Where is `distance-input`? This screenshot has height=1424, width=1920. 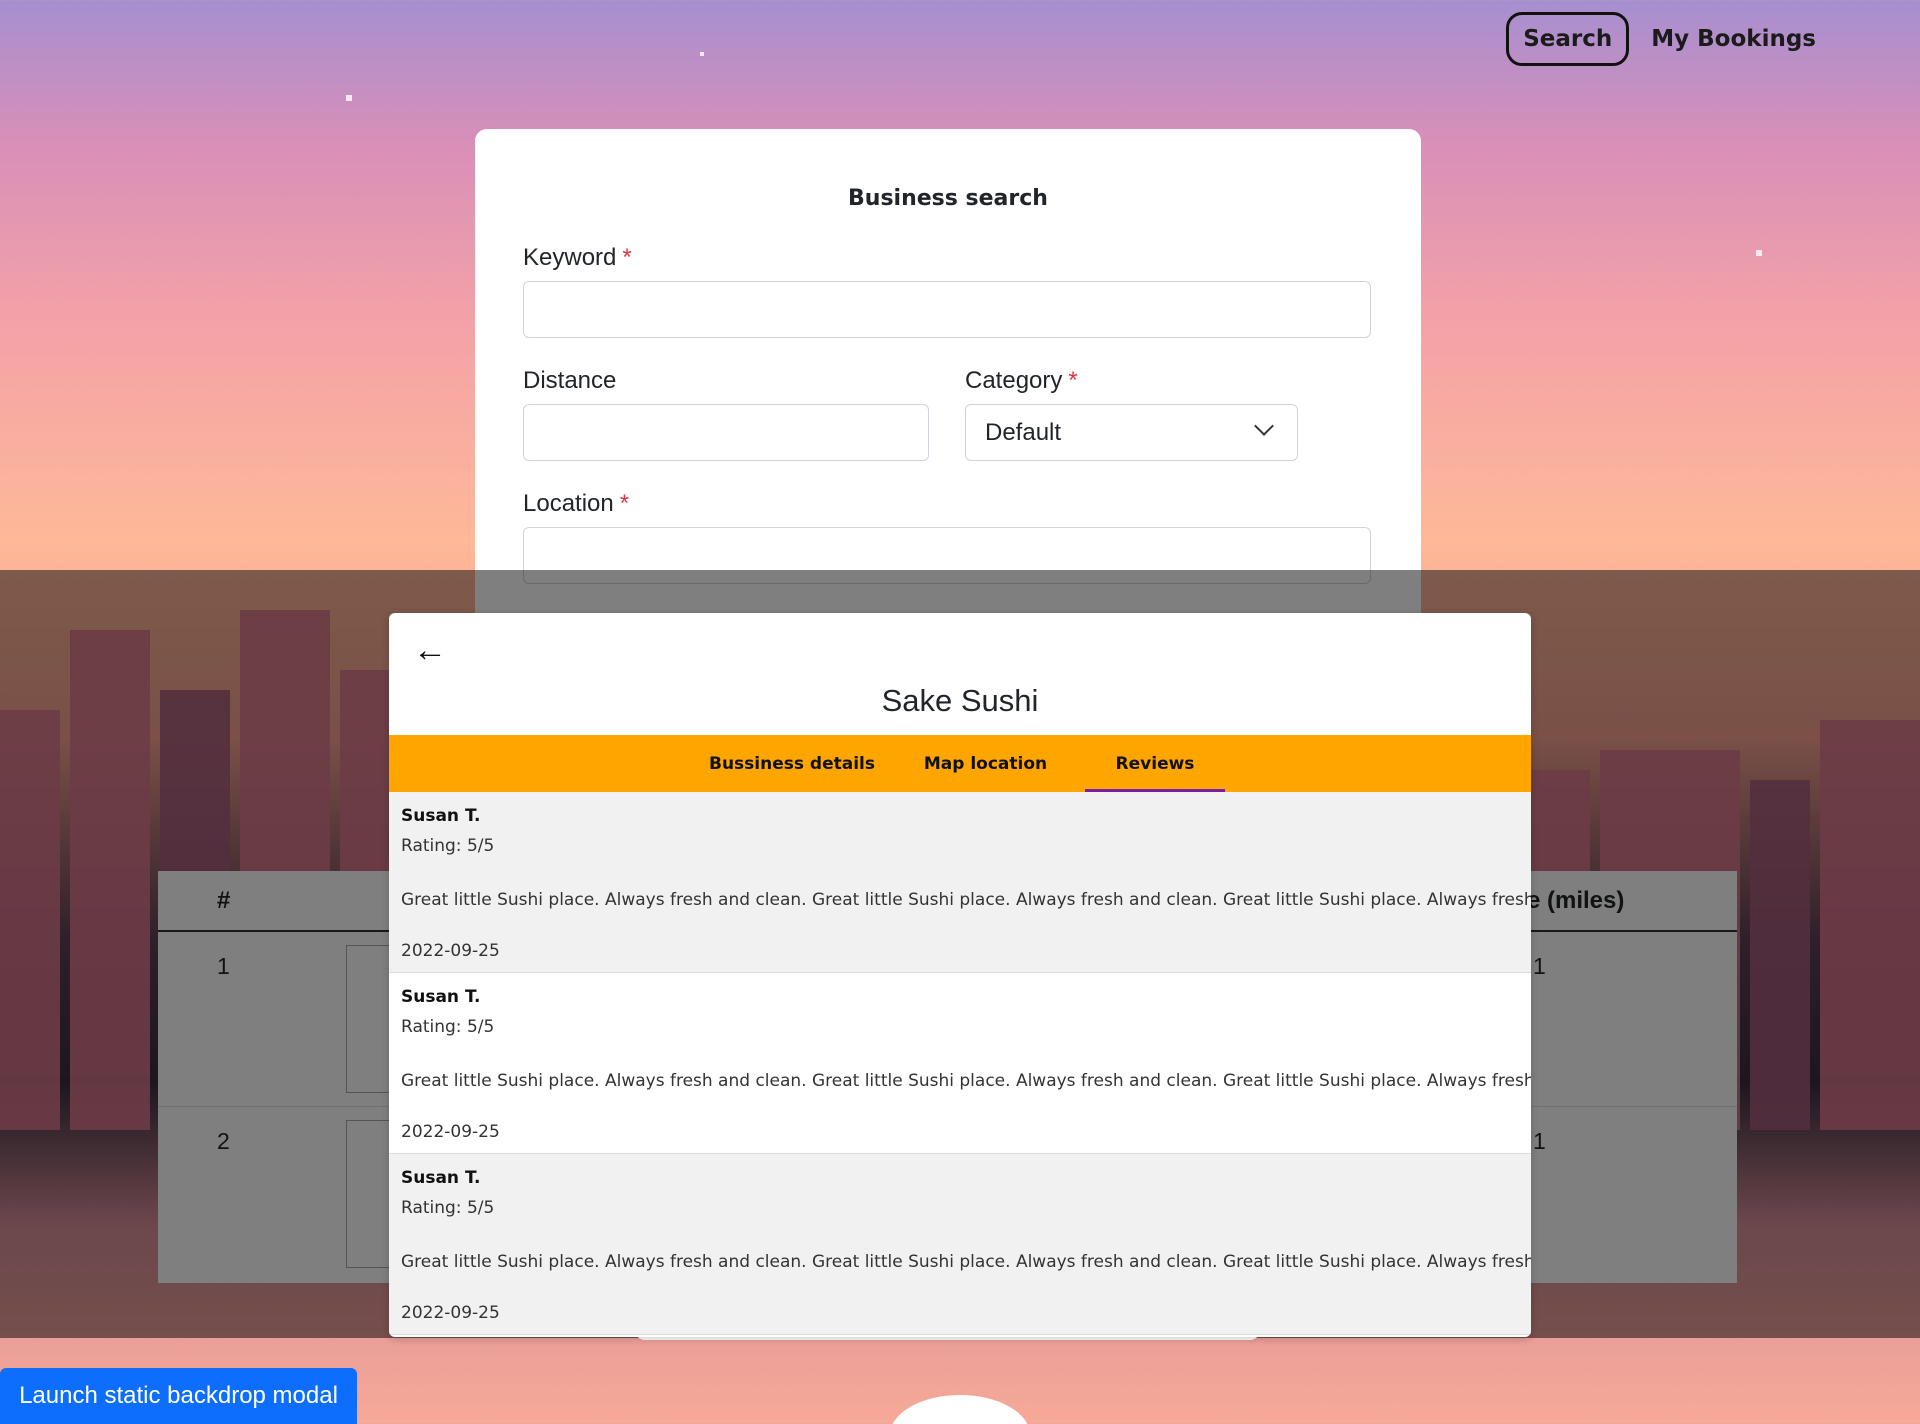
distance-input is located at coordinates (726, 432).